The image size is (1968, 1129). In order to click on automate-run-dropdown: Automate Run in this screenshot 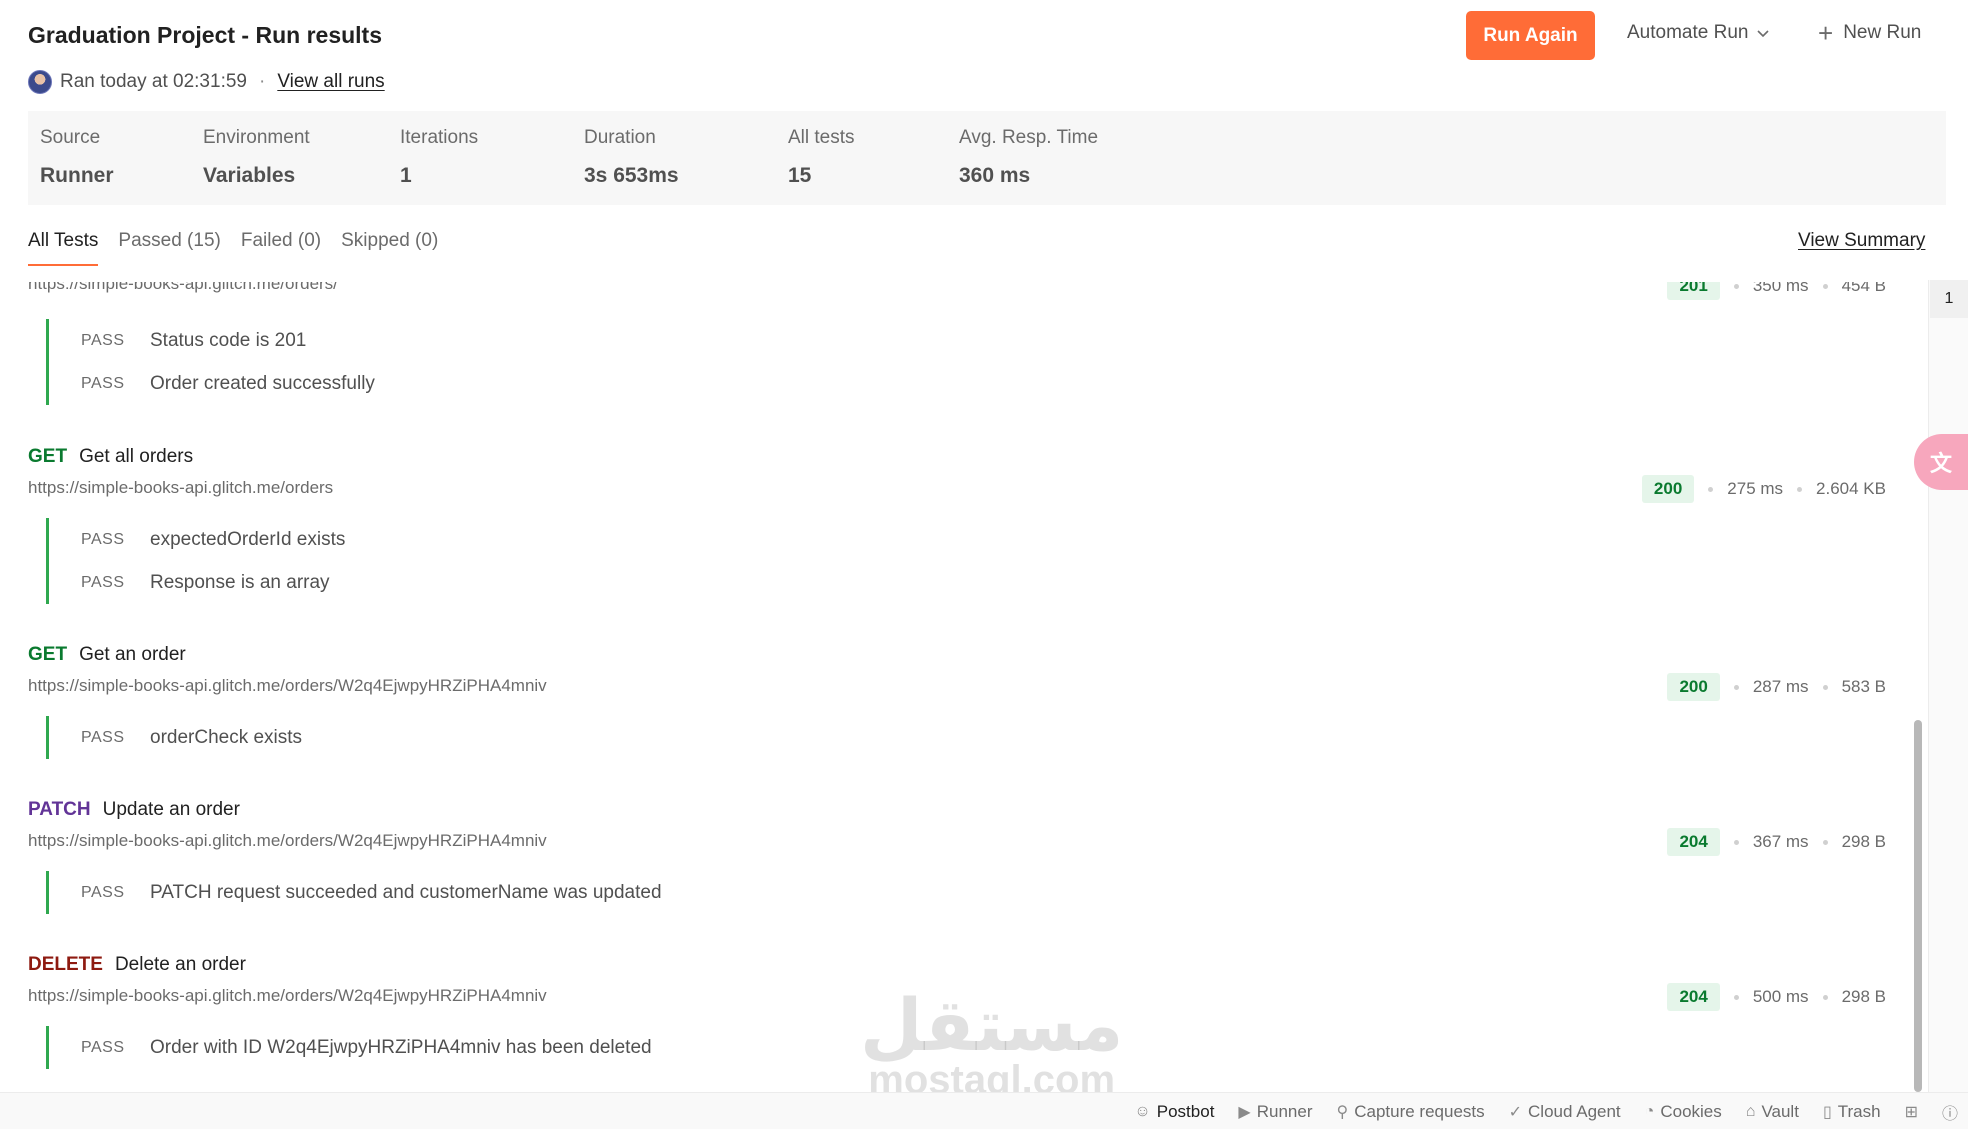, I will do `click(1698, 33)`.